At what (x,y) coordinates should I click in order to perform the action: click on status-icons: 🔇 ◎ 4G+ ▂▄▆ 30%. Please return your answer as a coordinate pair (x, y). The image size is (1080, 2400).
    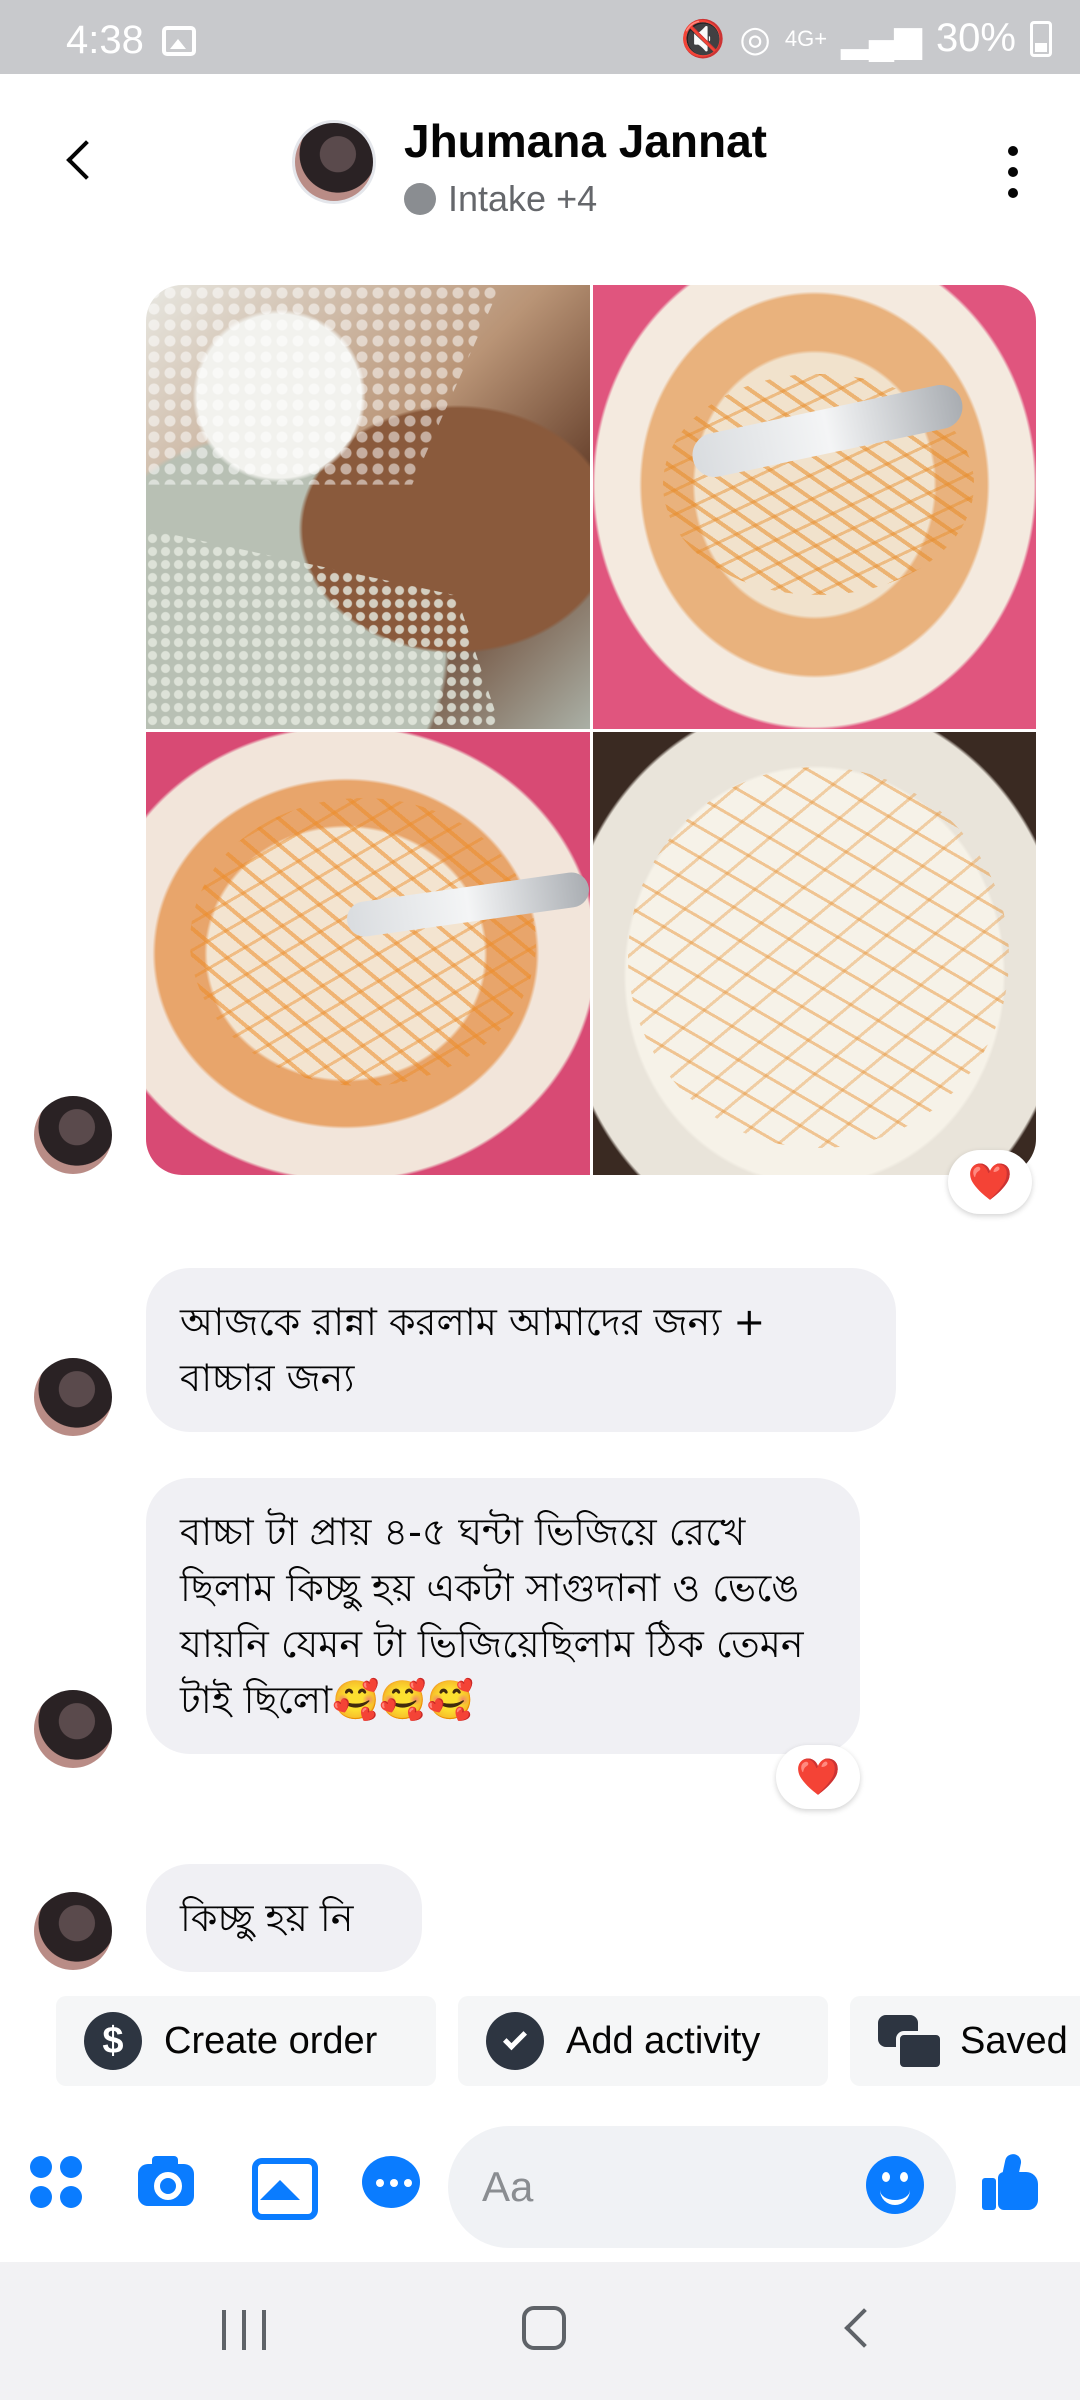
    Looking at the image, I should click on (866, 38).